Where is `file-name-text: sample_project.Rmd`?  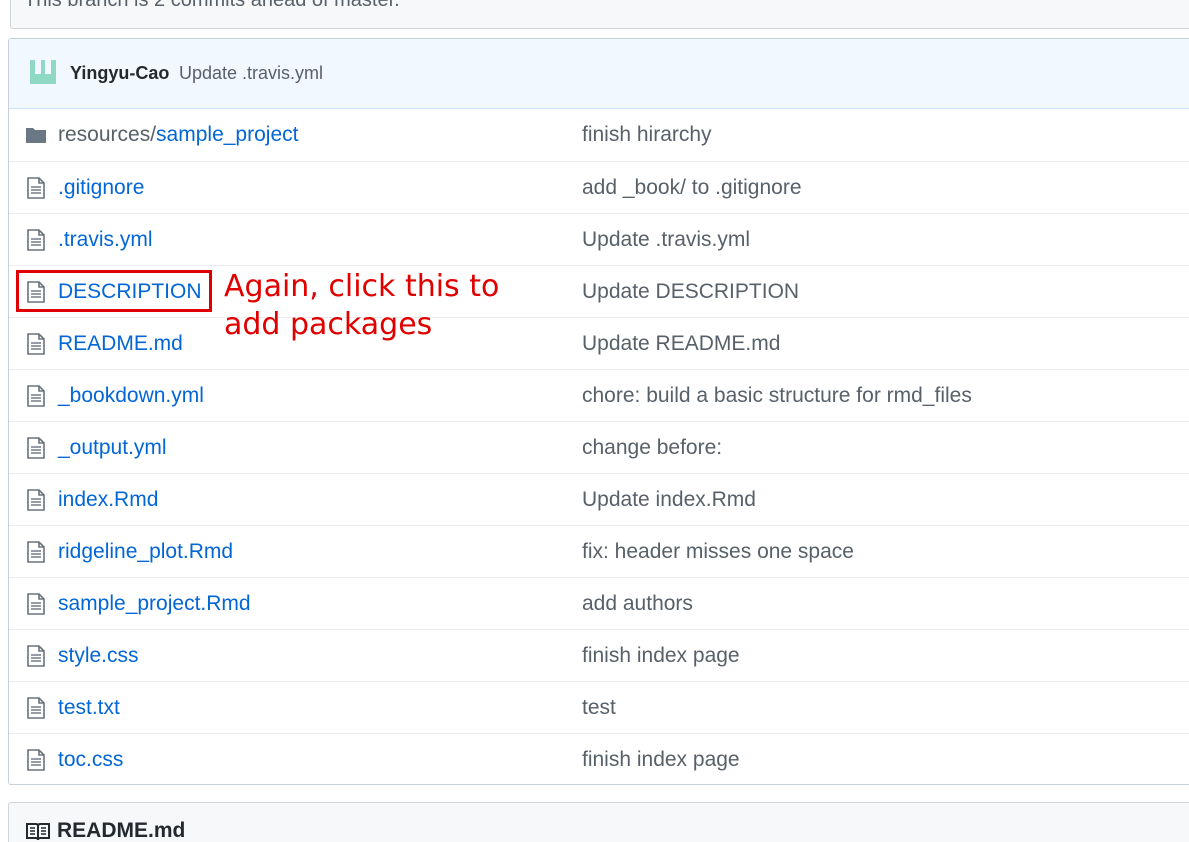 file-name-text: sample_project.Rmd is located at coordinates (154, 603).